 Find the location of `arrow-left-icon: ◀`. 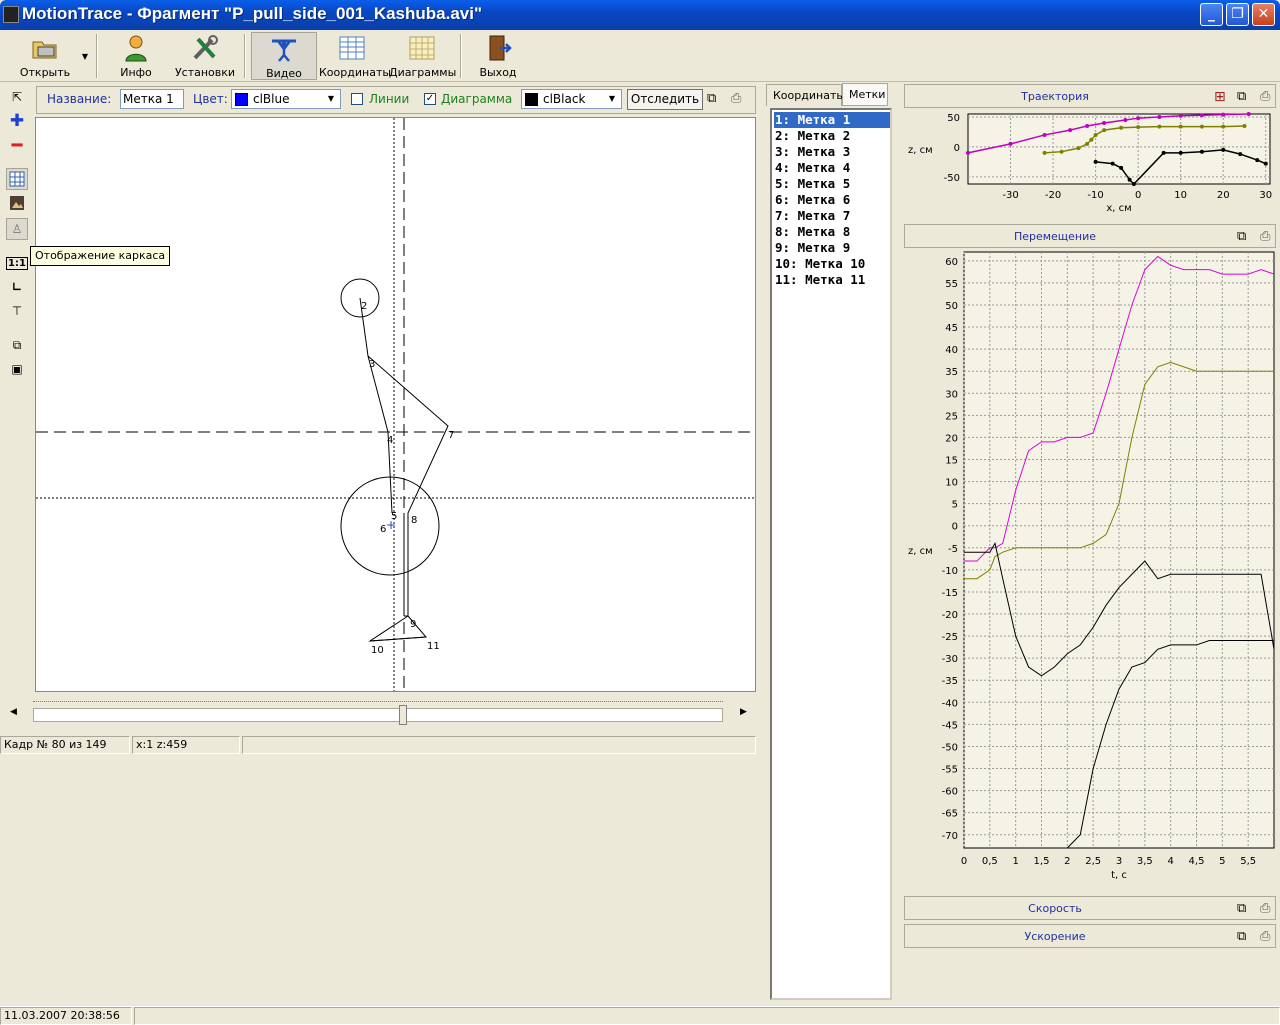

arrow-left-icon: ◀ is located at coordinates (13, 712).